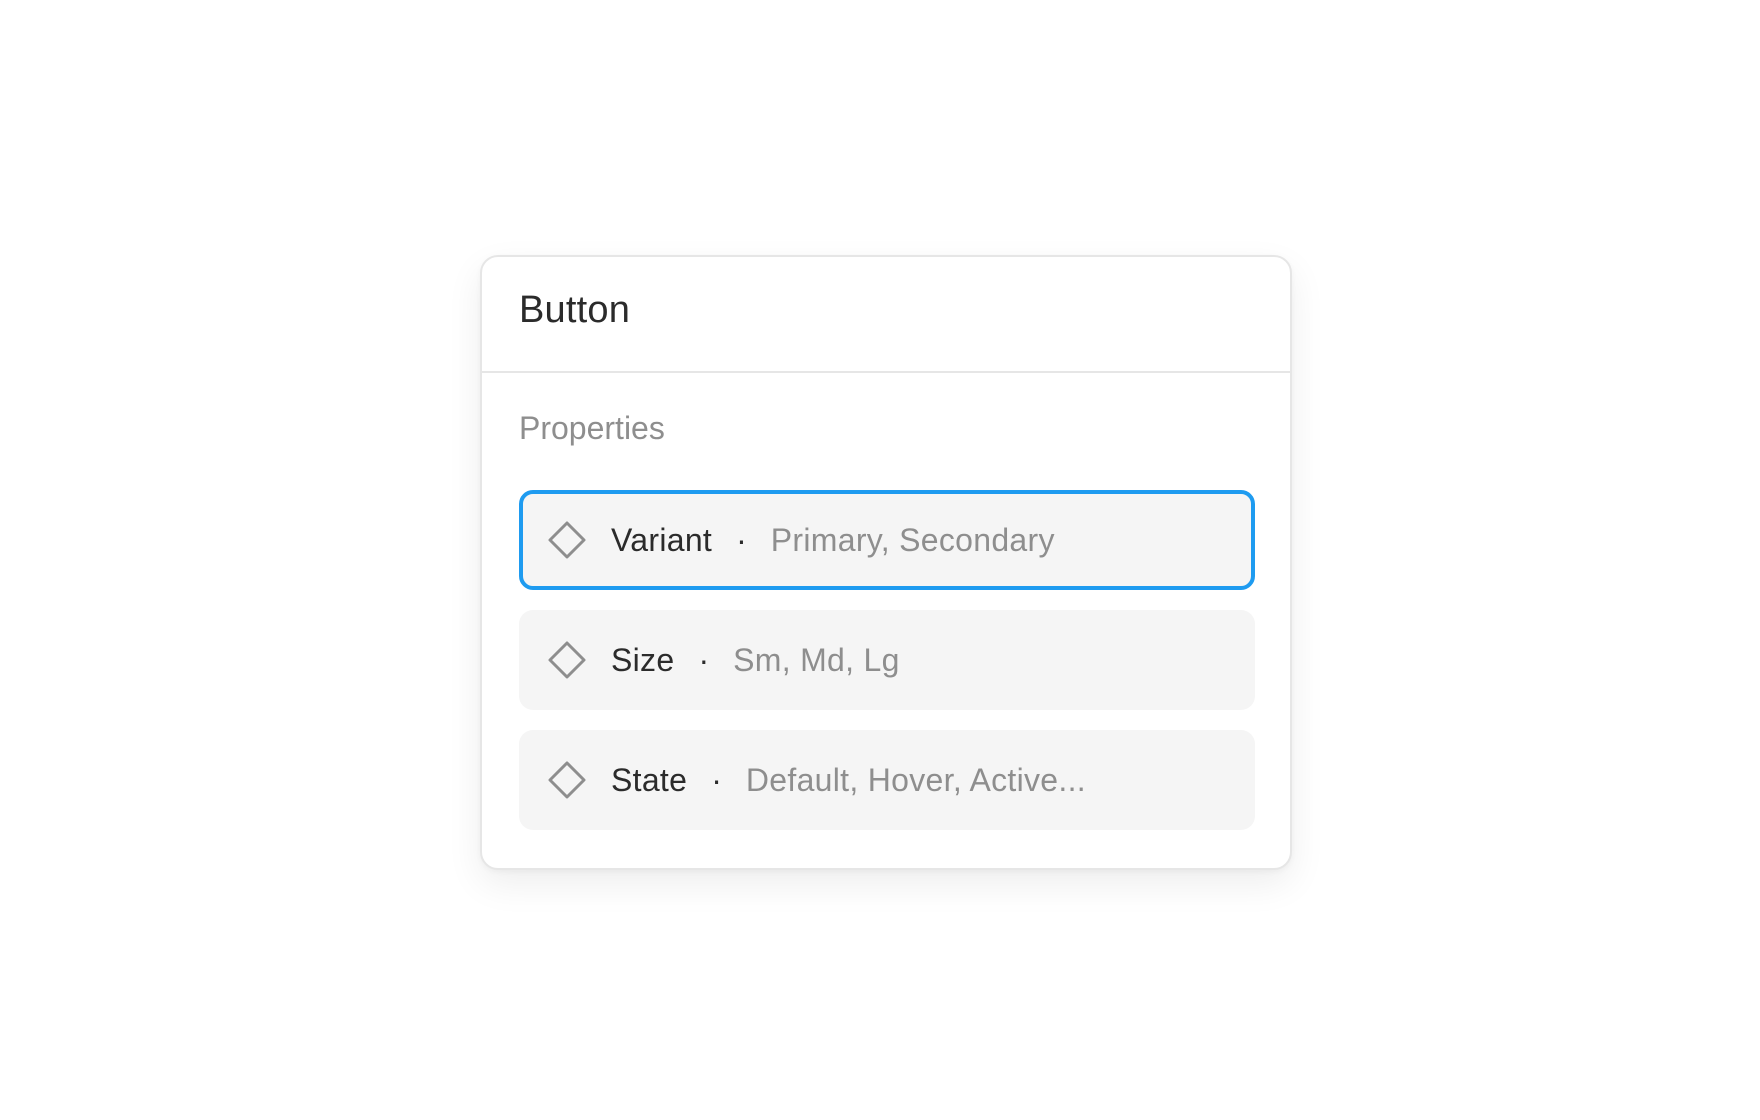 The image size is (1760, 1120). I want to click on property-values: Sm, Md, Lg, so click(816, 659).